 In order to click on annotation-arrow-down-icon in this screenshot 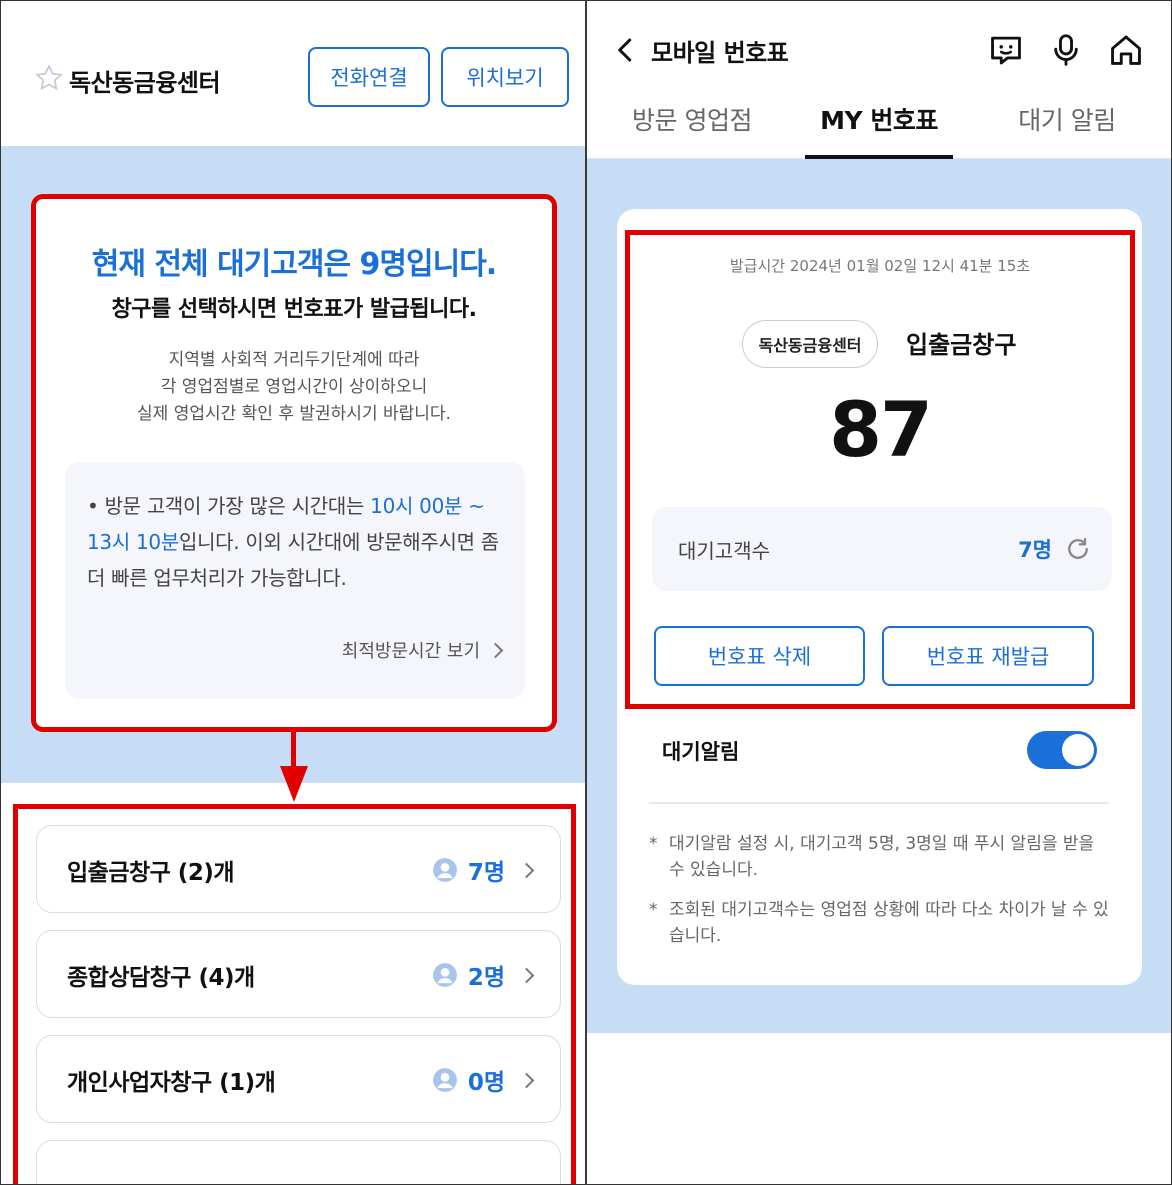, I will do `click(294, 784)`.